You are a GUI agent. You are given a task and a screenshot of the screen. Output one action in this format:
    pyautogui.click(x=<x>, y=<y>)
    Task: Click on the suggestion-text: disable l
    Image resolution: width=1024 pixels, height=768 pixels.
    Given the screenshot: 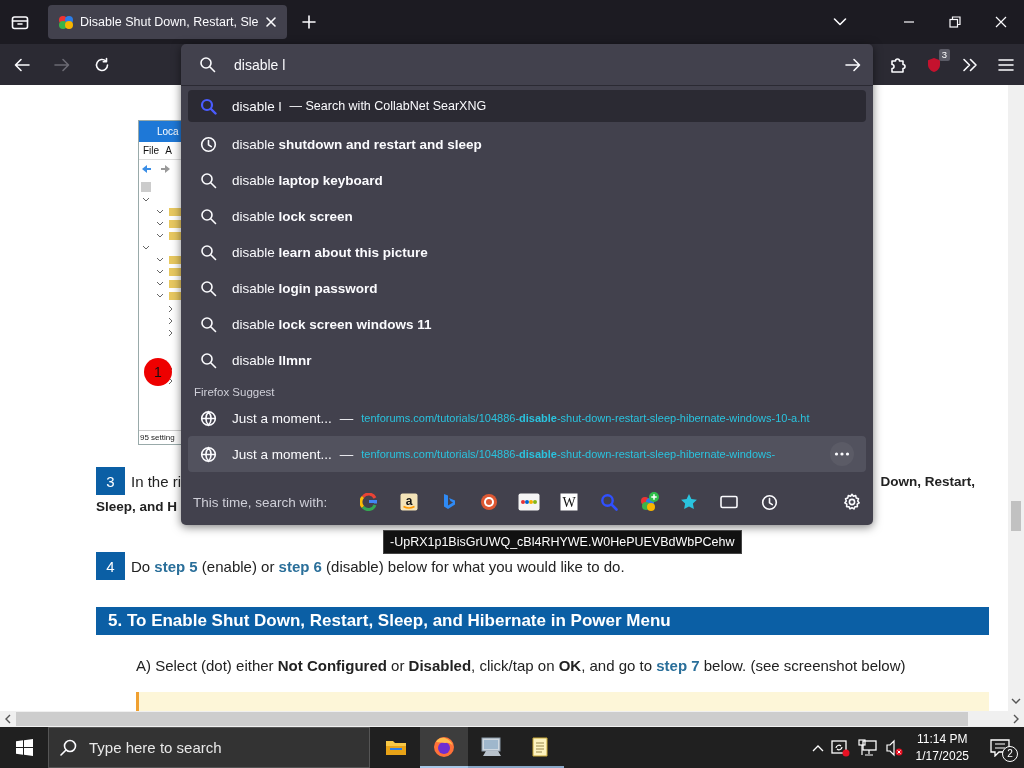 What is the action you would take?
    pyautogui.click(x=257, y=106)
    